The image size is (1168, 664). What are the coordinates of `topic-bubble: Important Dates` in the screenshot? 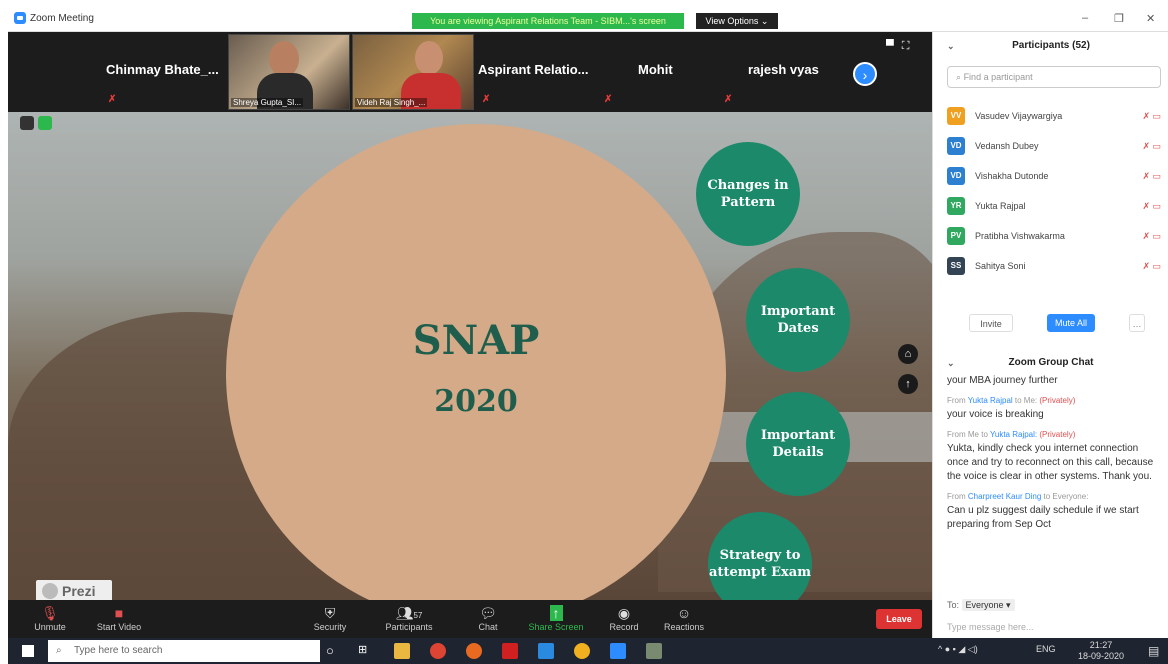 It's located at (798, 320).